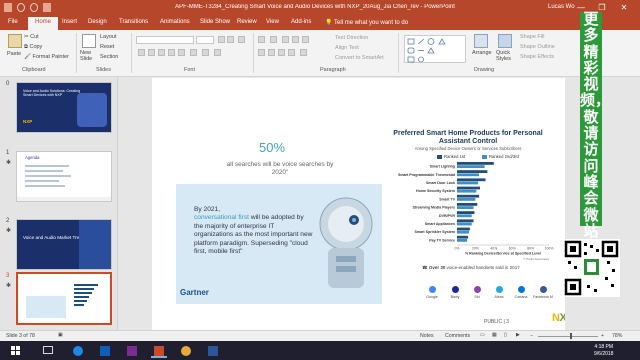  What do you see at coordinates (537, 57) in the screenshot?
I see `shape-effects-button: Shape Effects` at bounding box center [537, 57].